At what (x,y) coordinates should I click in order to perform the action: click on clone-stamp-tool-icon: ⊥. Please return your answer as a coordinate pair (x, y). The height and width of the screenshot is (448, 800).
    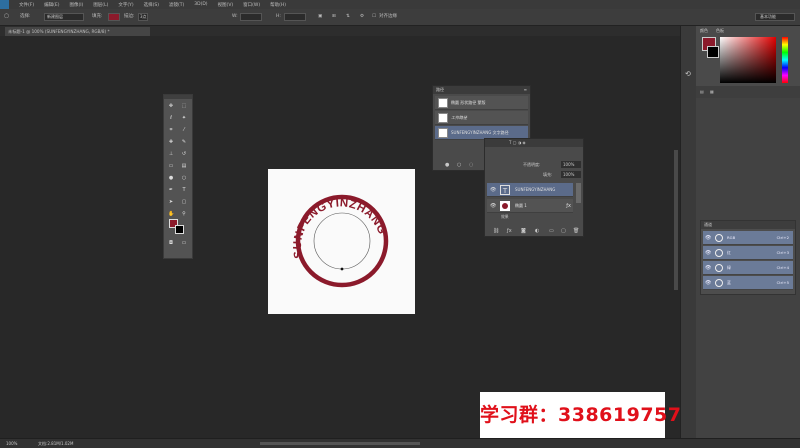
    Looking at the image, I should click on (171, 154).